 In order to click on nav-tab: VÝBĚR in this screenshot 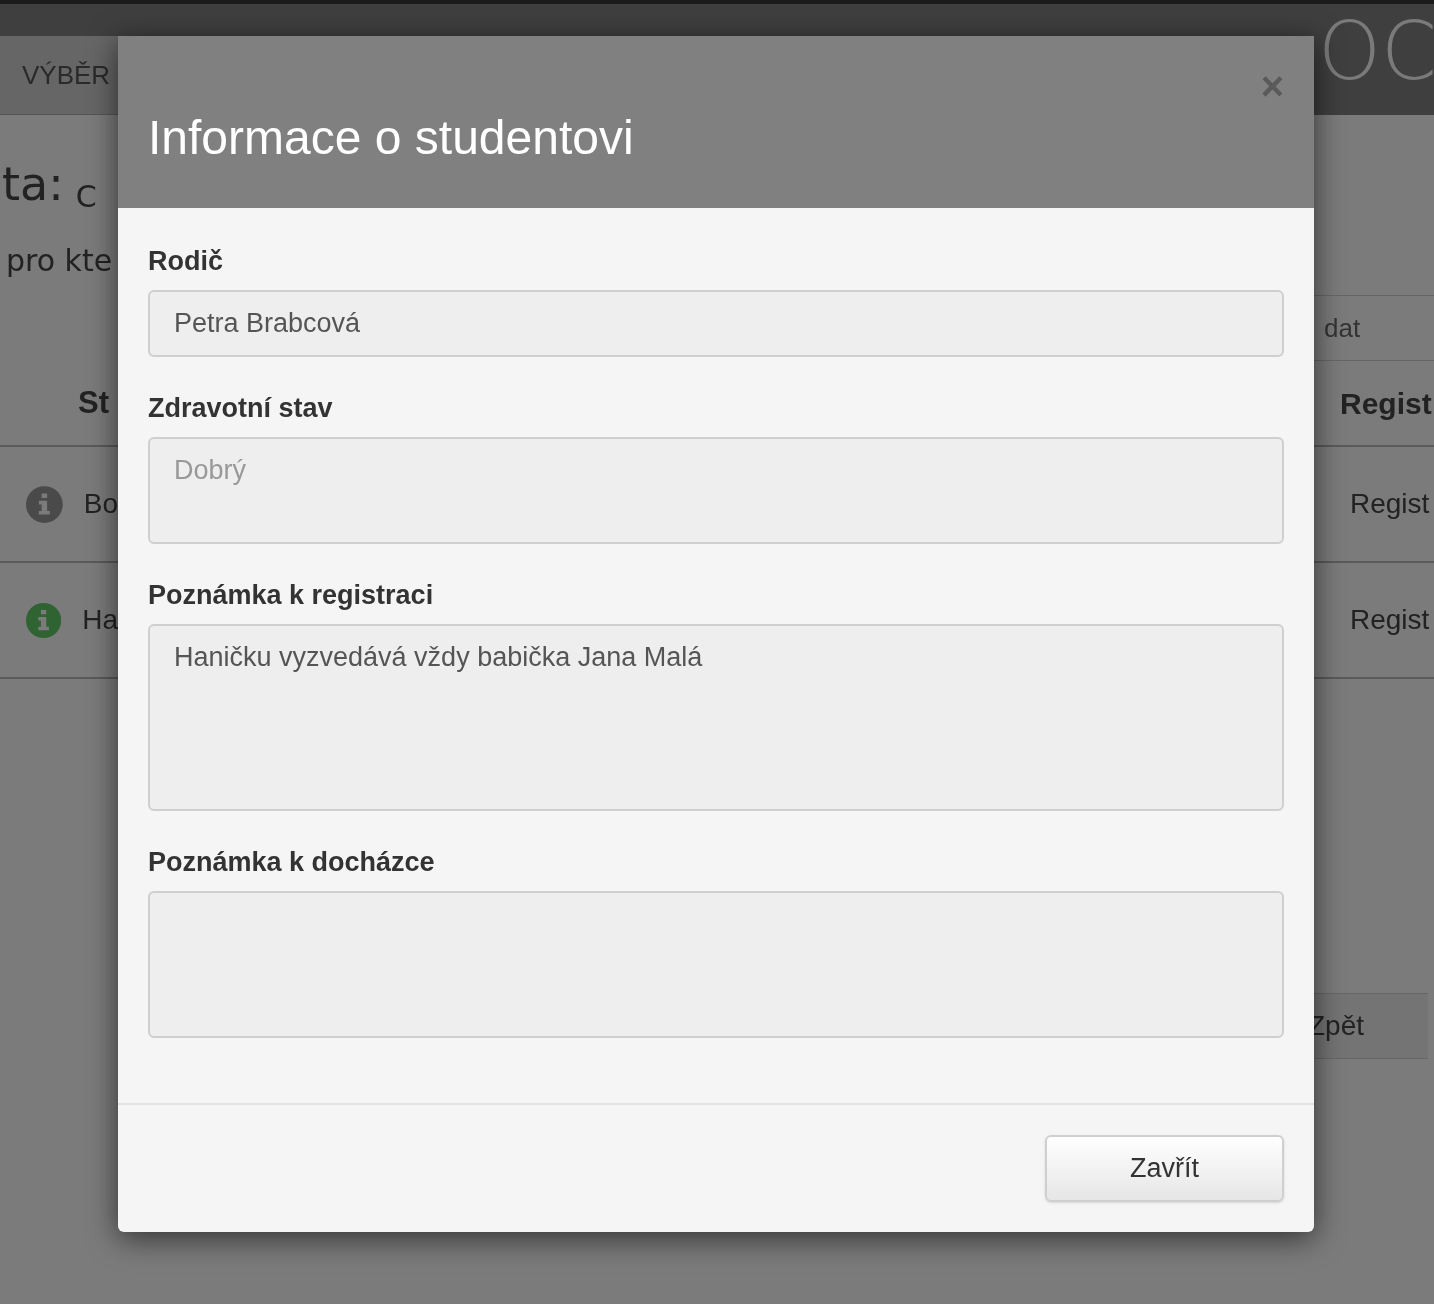, I will do `click(59, 75)`.